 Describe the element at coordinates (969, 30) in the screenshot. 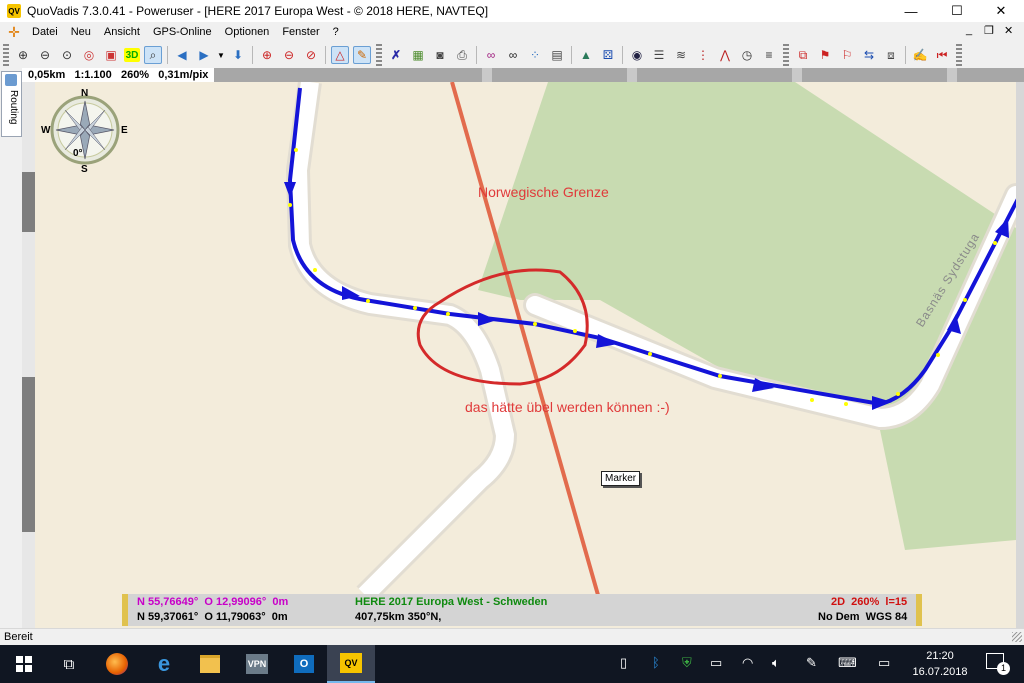

I see `mdi-minimize-button: _` at that location.